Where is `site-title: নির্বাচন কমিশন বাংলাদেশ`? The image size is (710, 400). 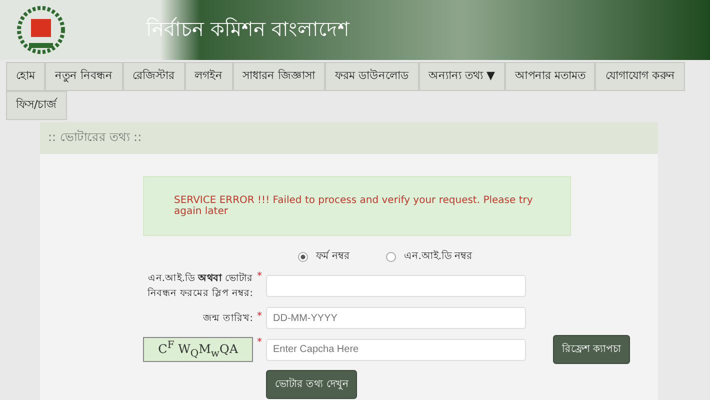 site-title: নির্বাচন কমিশন বাংলাদেশ is located at coordinates (248, 29).